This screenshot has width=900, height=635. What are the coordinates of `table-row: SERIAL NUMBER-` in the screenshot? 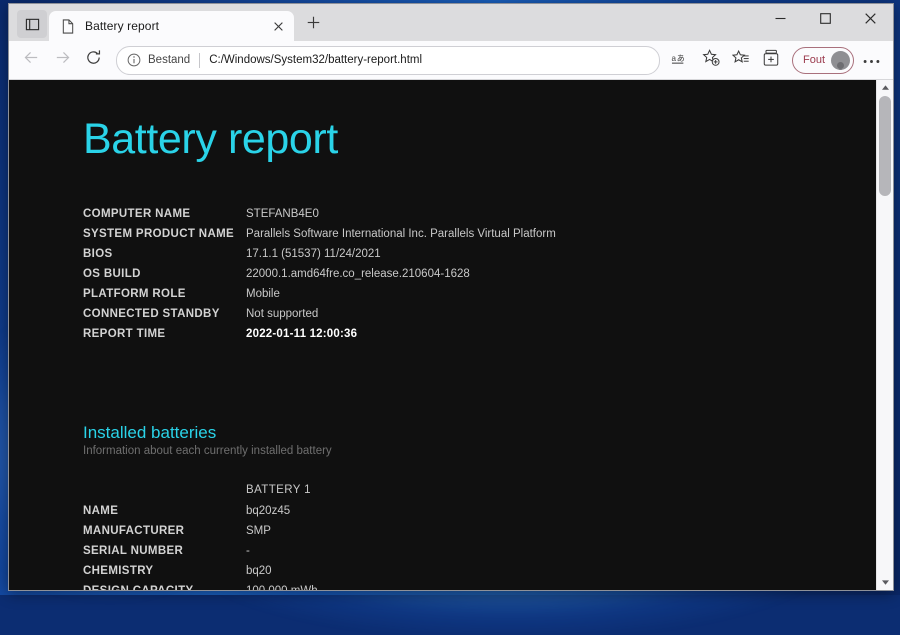 It's located at (200, 554).